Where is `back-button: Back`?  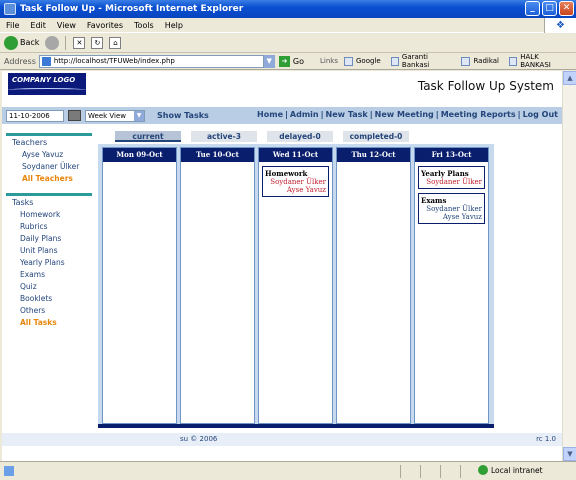 back-button: Back is located at coordinates (29, 42).